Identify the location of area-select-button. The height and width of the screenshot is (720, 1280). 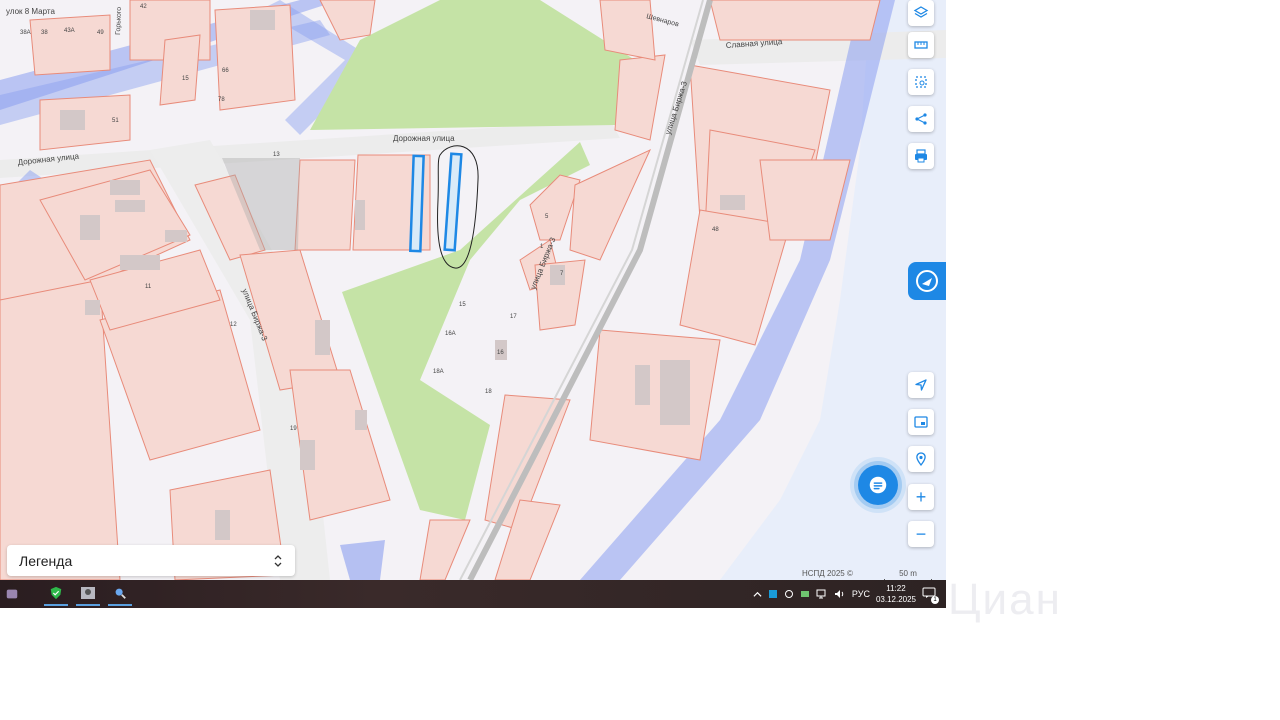
(921, 82).